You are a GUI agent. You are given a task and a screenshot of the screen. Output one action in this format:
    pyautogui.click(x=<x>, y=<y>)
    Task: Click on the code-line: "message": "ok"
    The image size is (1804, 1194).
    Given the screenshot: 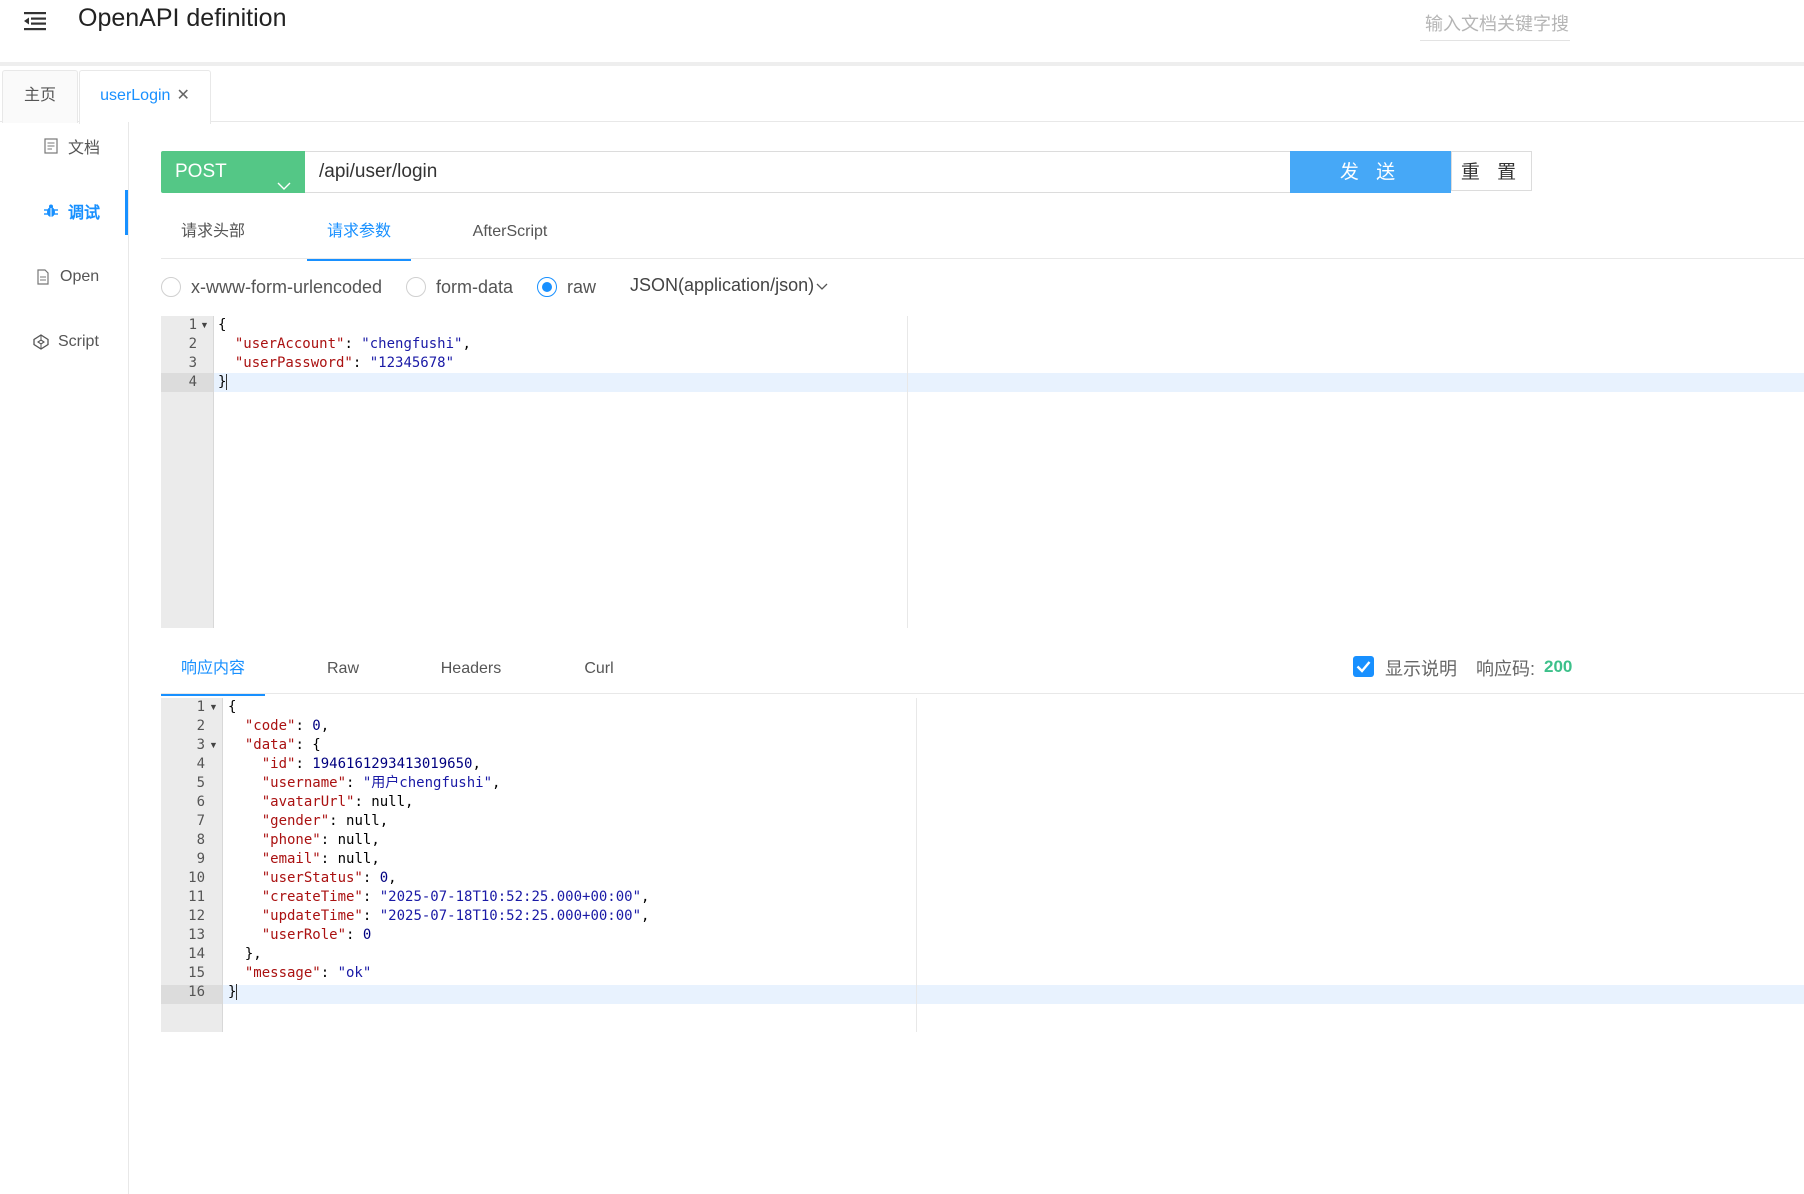 What is the action you would take?
    pyautogui.click(x=308, y=973)
    